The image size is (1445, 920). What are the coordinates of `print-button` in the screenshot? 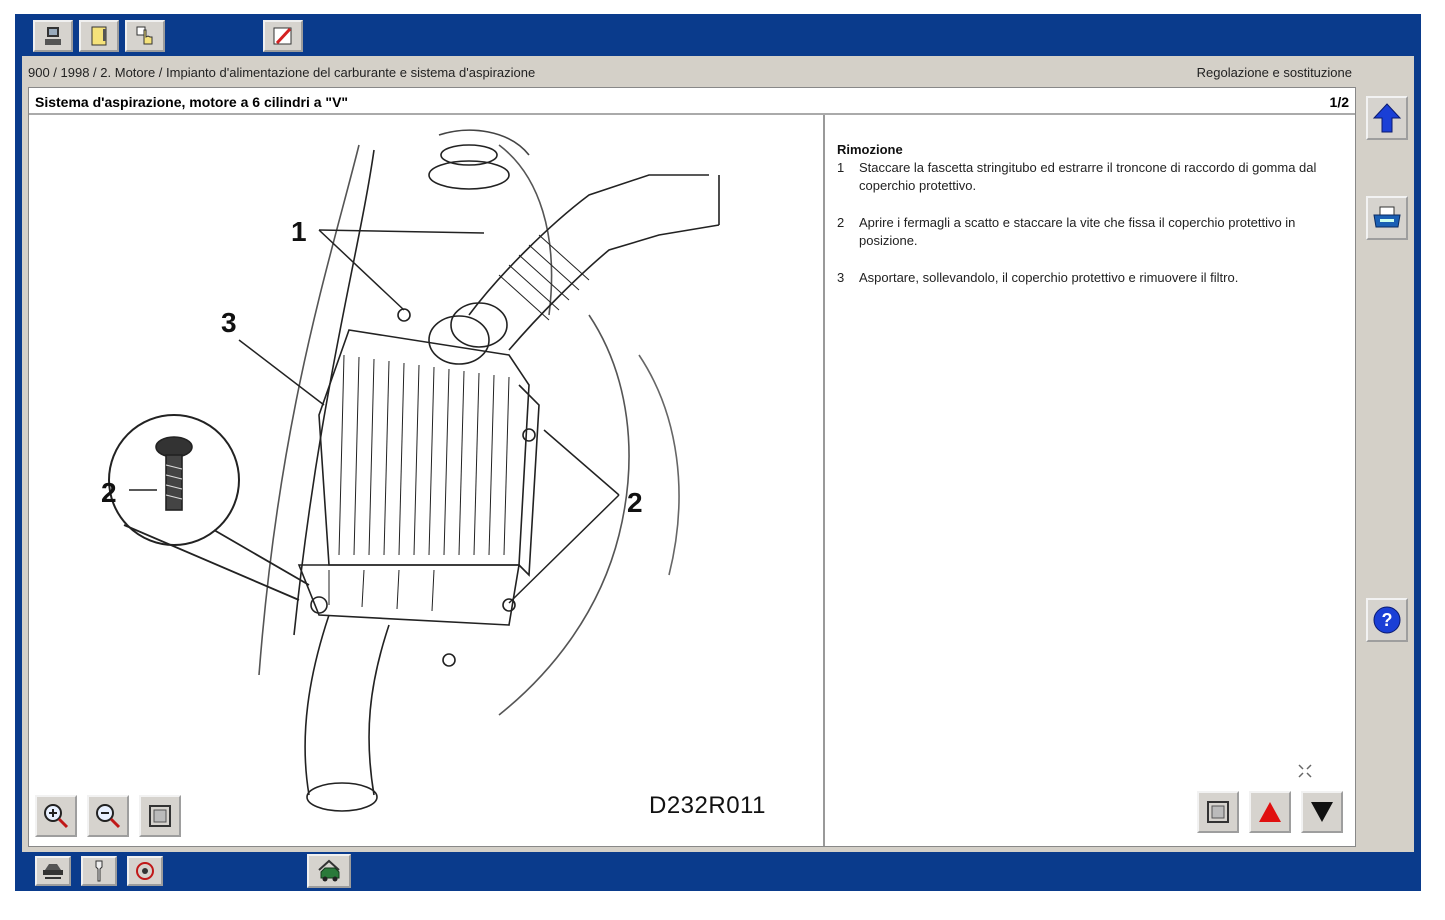 It's located at (1387, 218).